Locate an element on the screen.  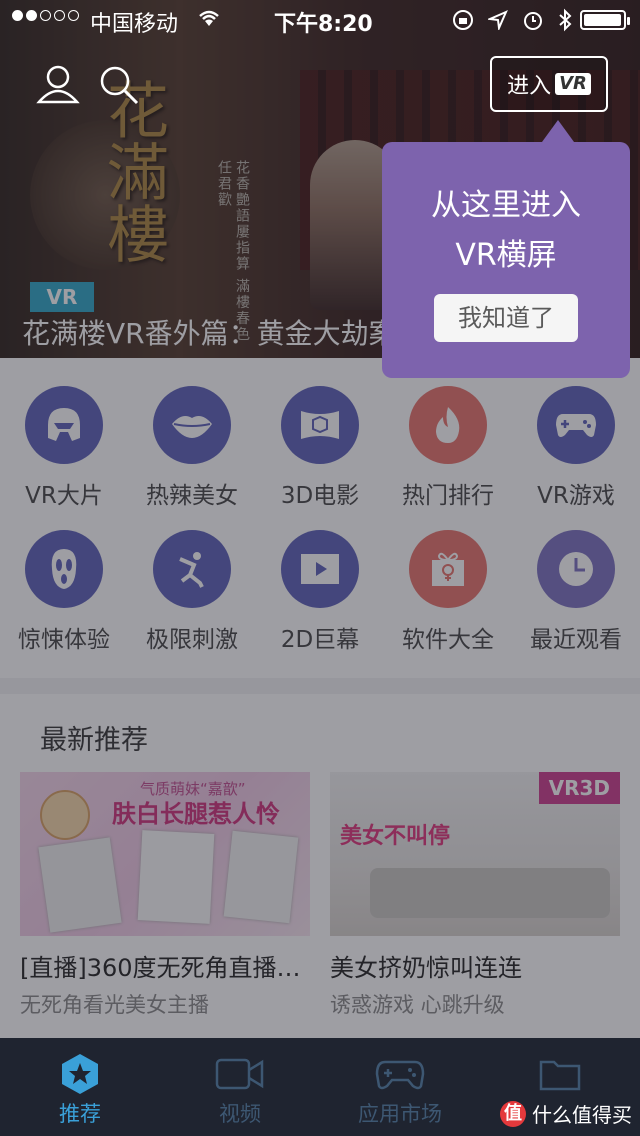
vr-badge: VR is located at coordinates (573, 84).